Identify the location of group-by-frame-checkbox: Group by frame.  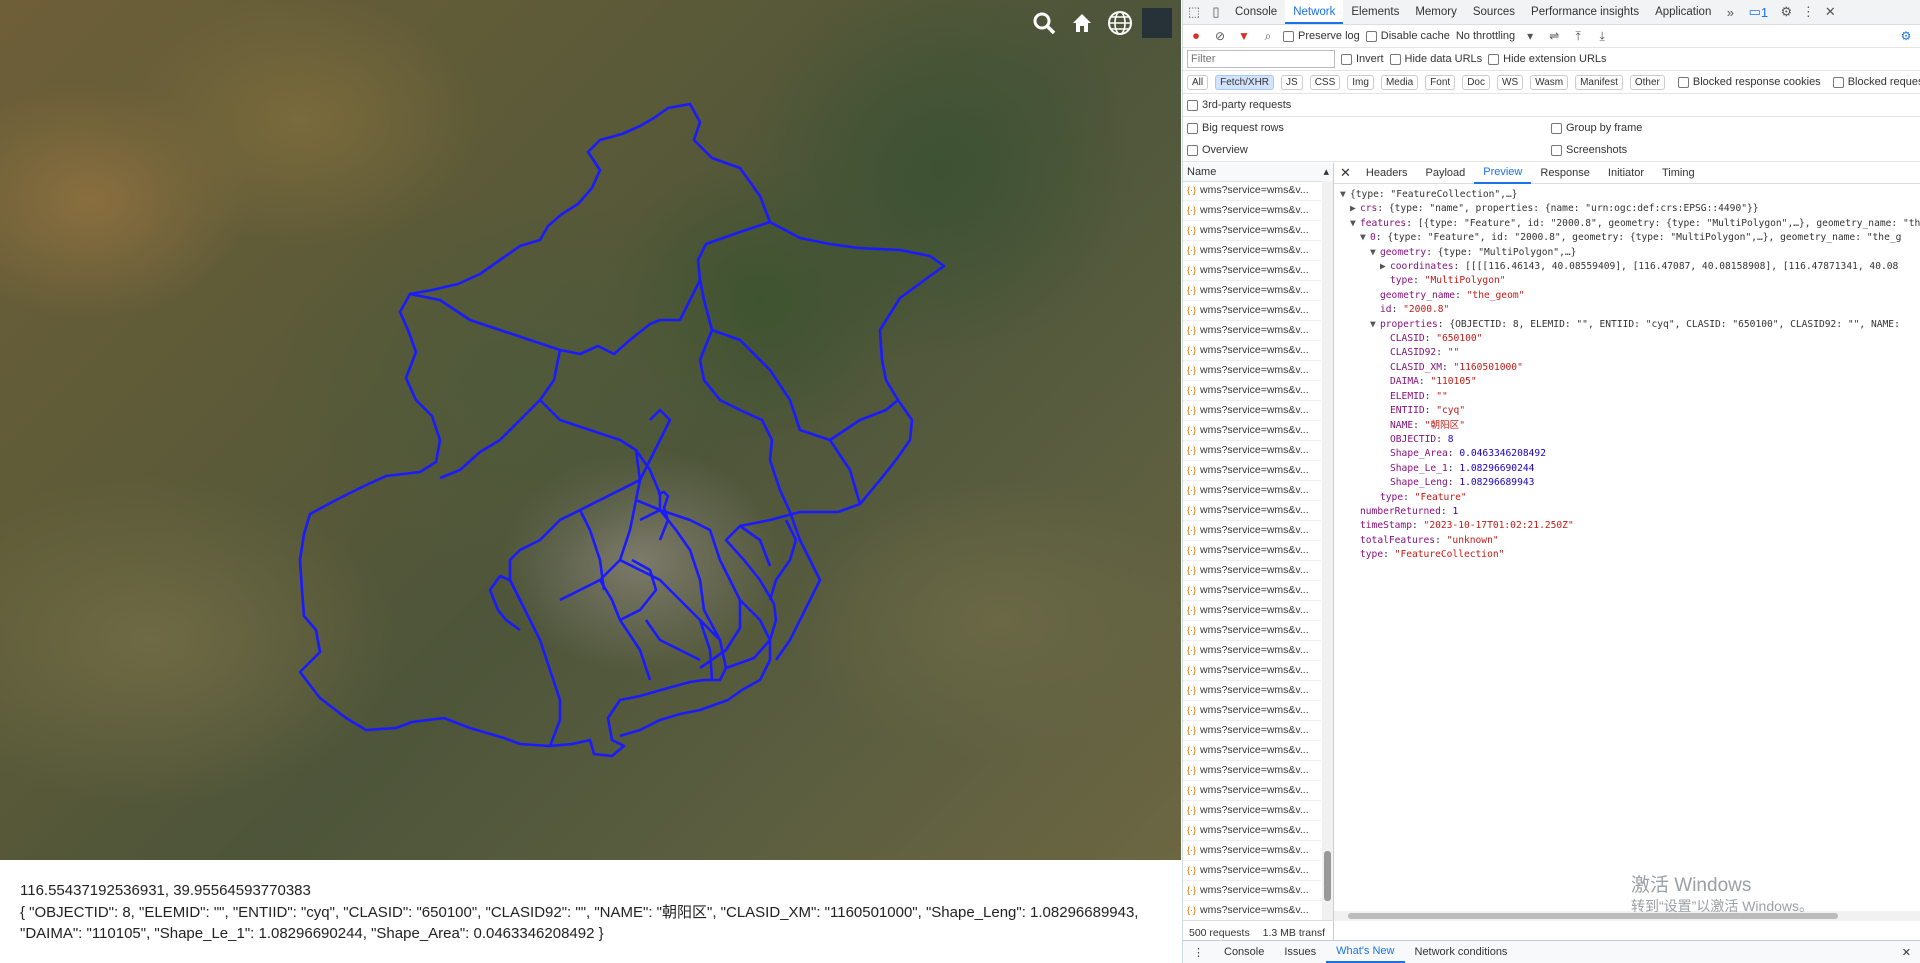
(1596, 128).